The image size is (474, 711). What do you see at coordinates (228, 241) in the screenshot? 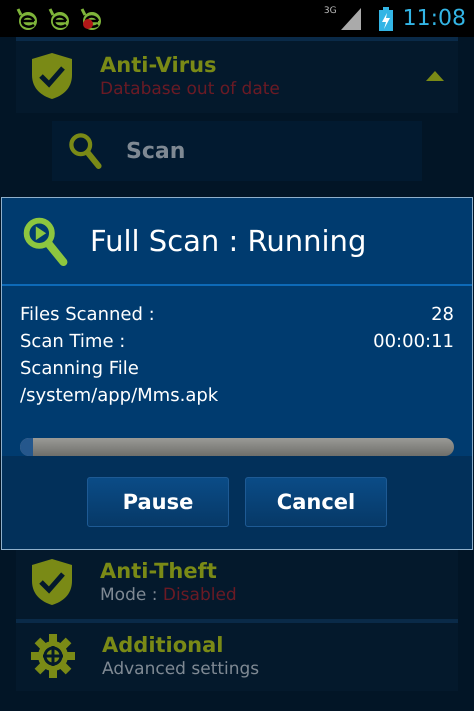
I see `dialog-title: Full Scan : Running` at bounding box center [228, 241].